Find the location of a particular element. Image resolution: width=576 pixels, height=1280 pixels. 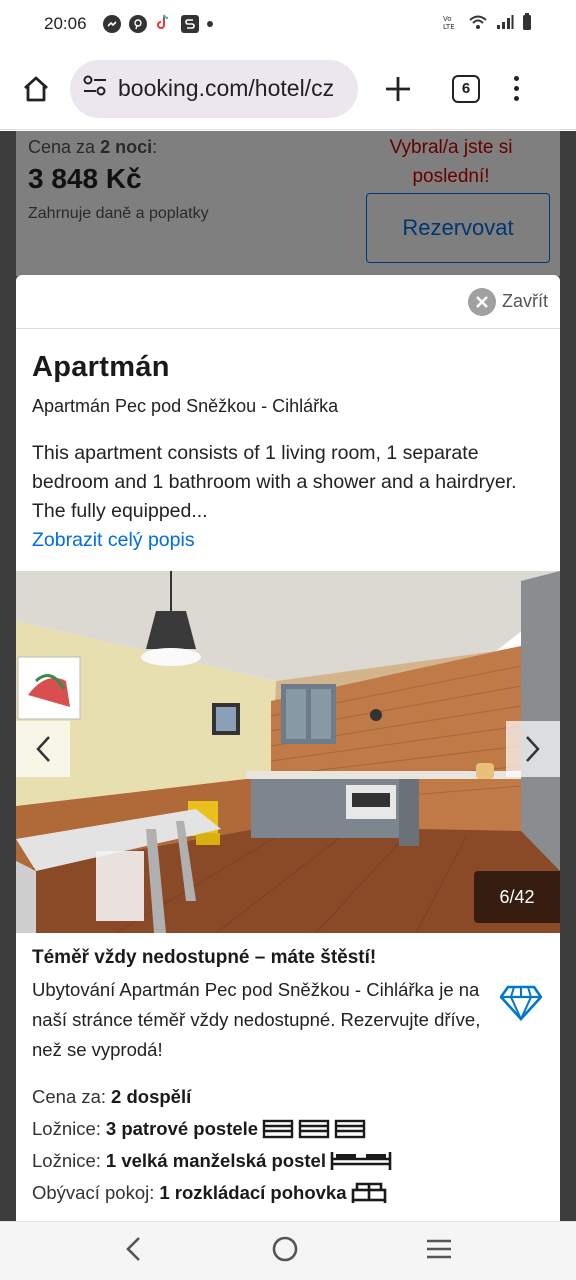

fact-price-for: Cena za: 2 dospělí is located at coordinates (112, 1096).